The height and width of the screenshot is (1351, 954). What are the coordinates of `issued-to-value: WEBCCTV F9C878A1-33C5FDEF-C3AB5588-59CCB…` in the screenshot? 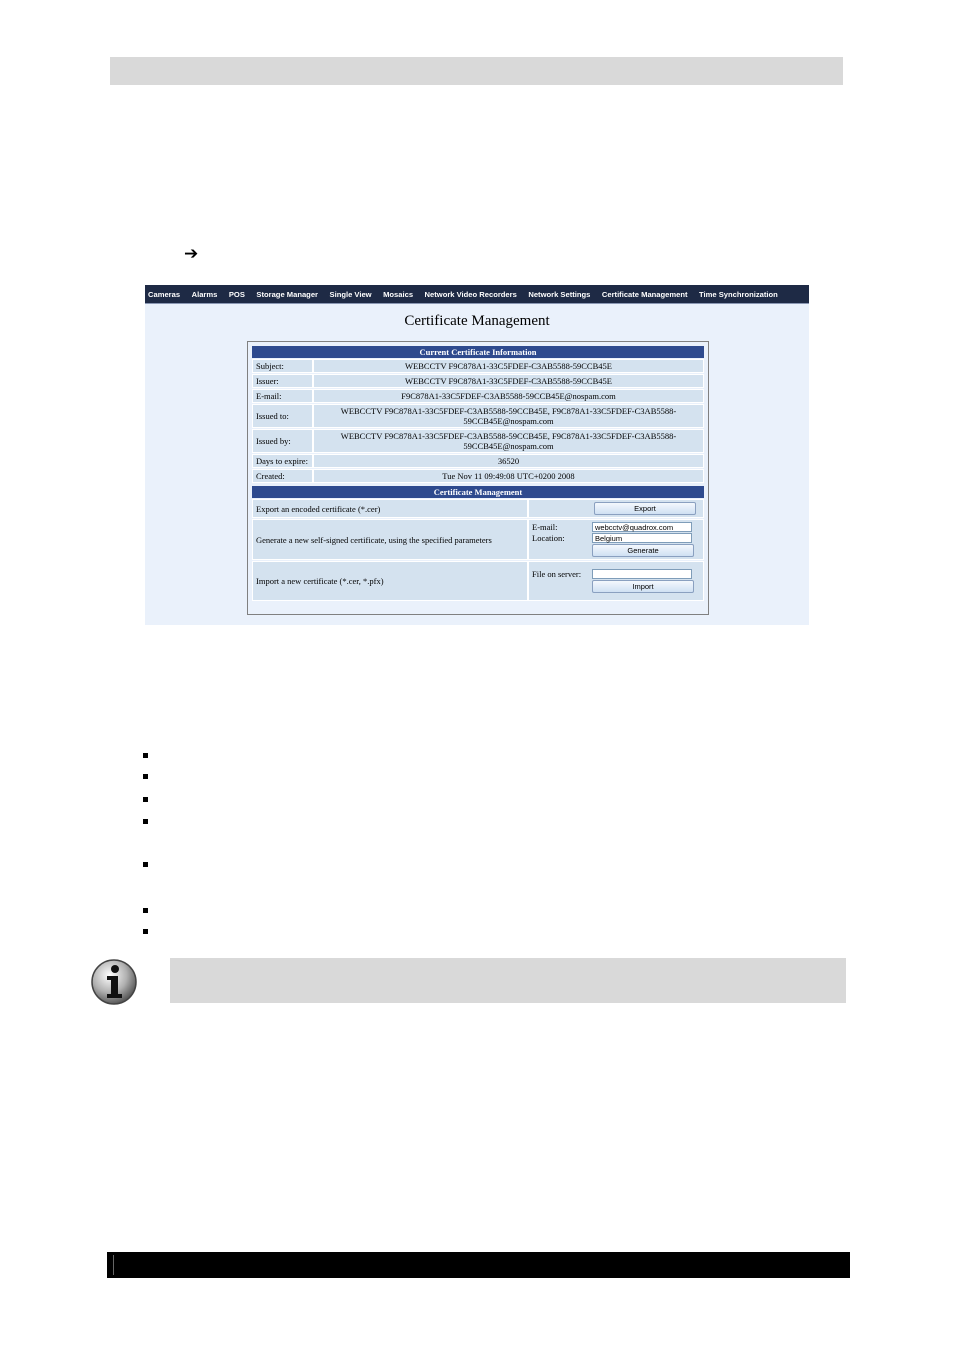 It's located at (508, 416).